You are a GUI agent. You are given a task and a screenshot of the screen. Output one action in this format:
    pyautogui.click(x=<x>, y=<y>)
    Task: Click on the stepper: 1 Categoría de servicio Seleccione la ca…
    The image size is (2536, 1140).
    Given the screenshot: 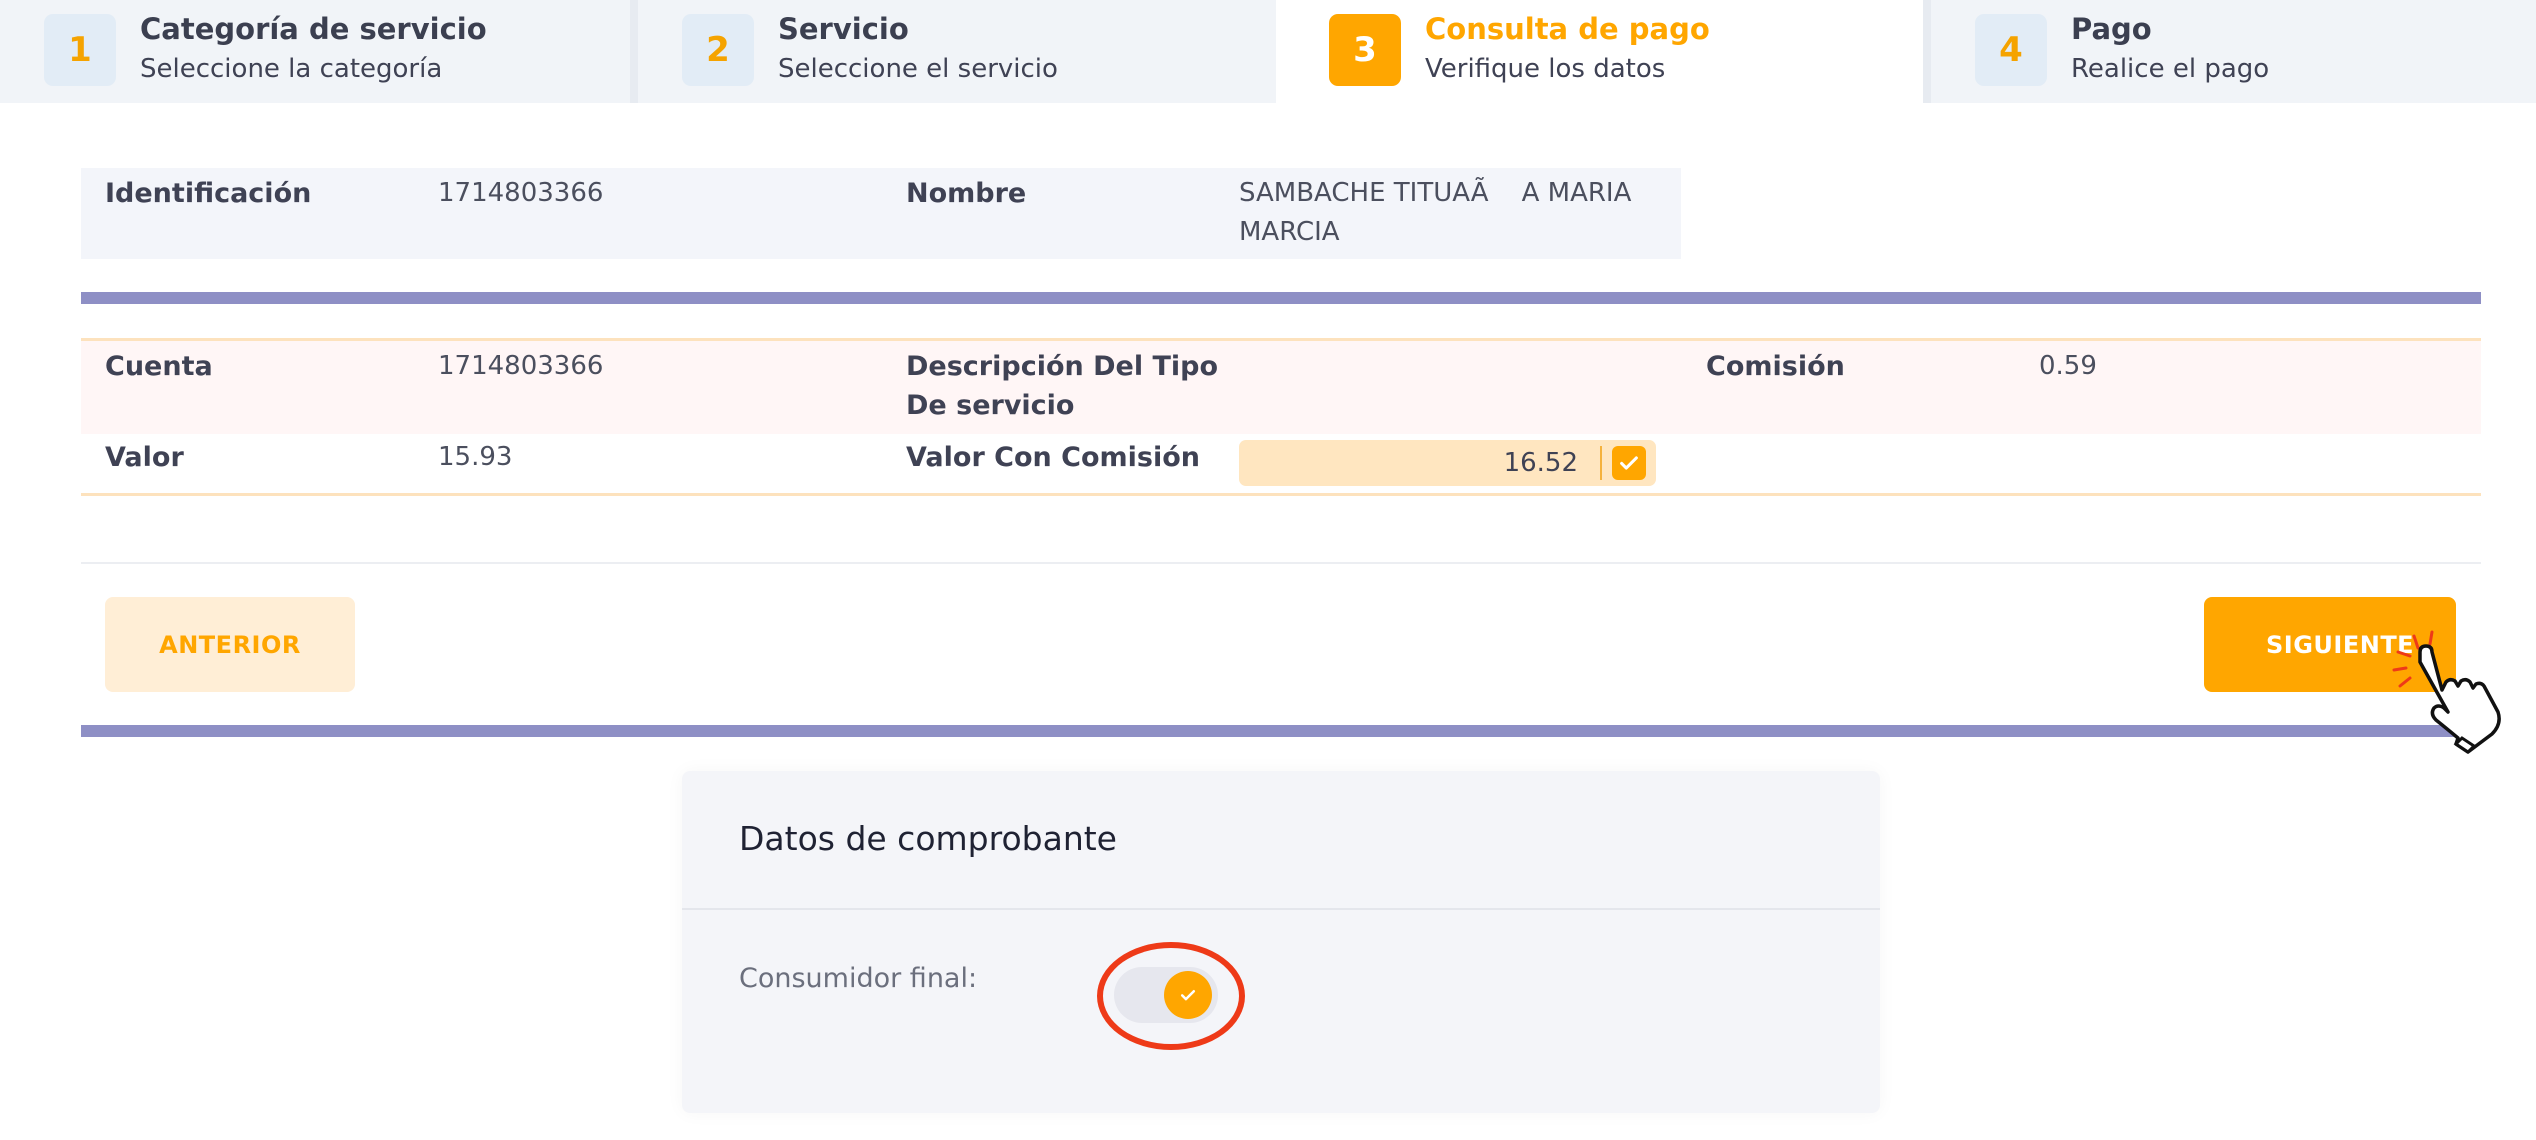 What is the action you would take?
    pyautogui.click(x=1268, y=51)
    